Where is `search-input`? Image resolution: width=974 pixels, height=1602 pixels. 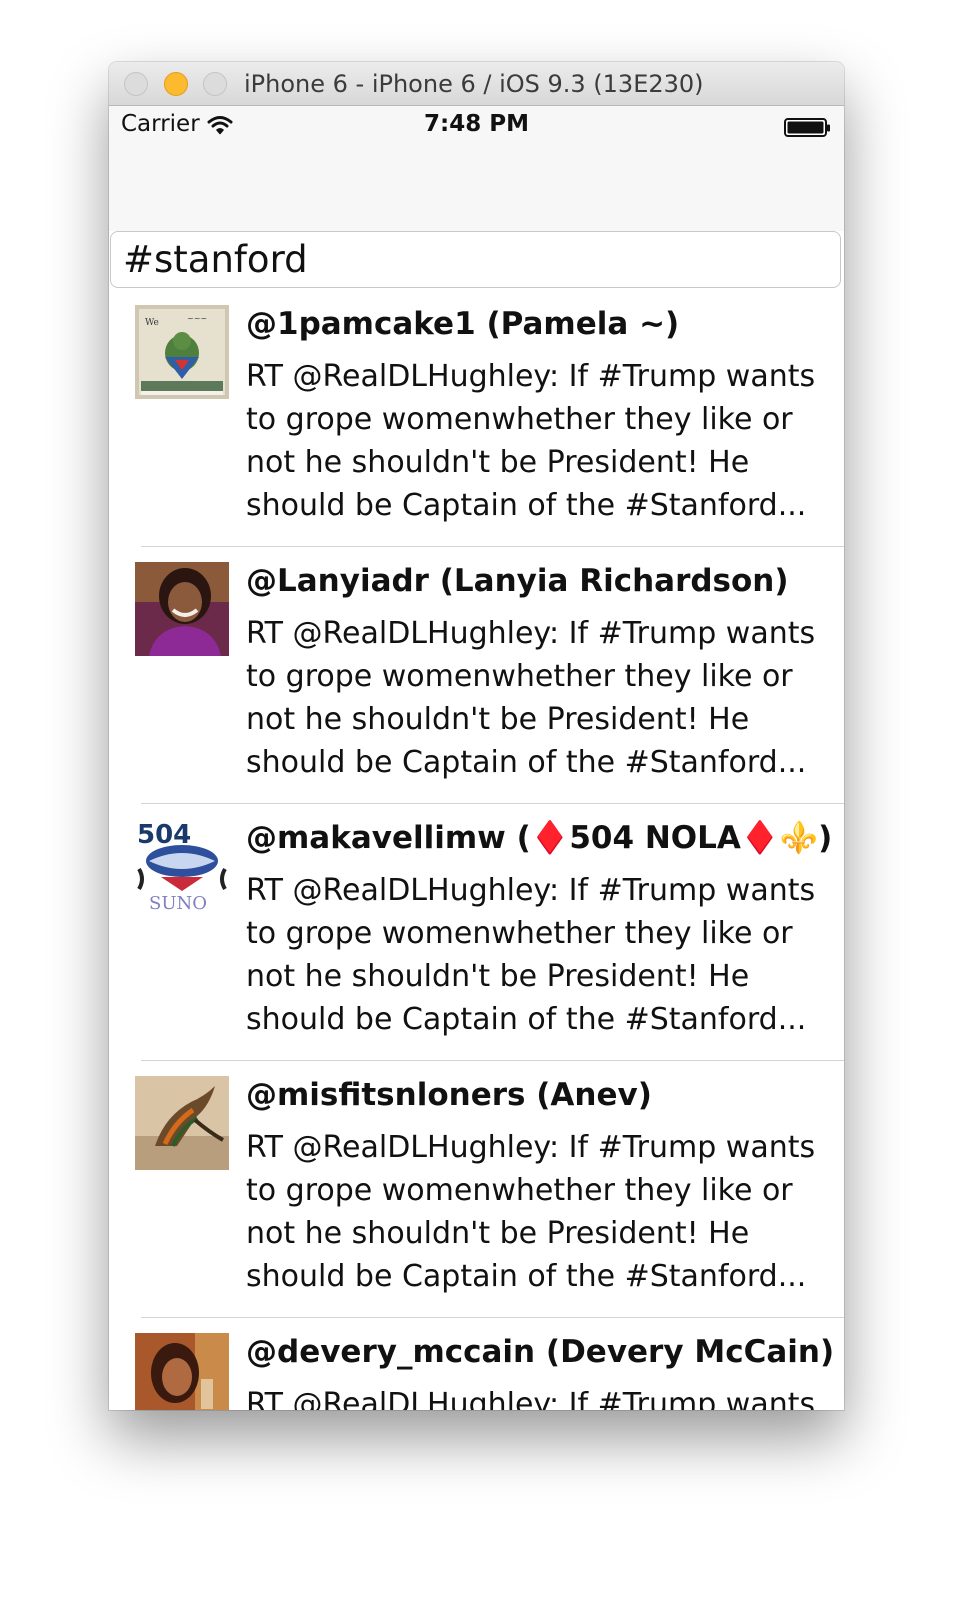
search-input is located at coordinates (475, 259).